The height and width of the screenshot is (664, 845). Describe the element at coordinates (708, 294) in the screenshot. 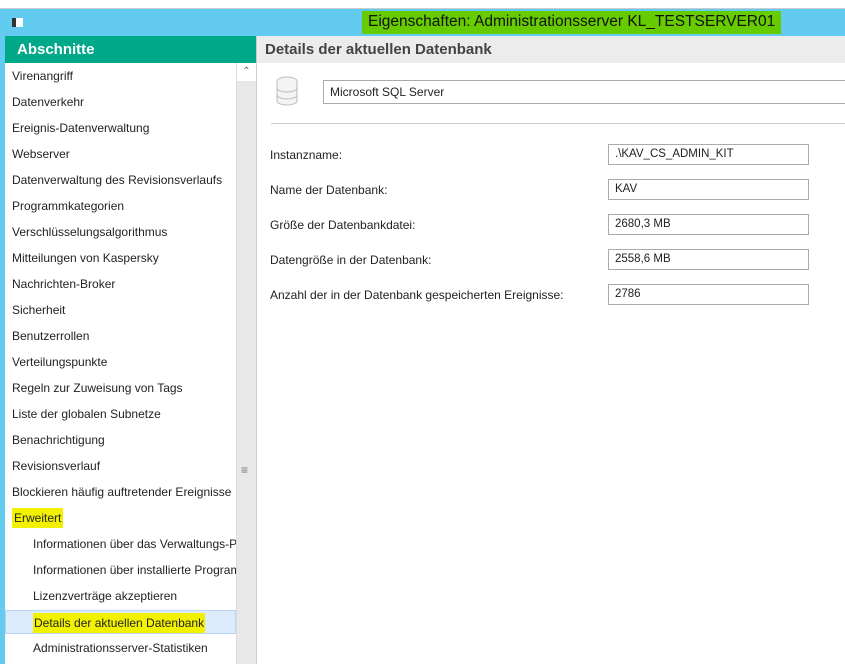

I see `field-value: 2786` at that location.